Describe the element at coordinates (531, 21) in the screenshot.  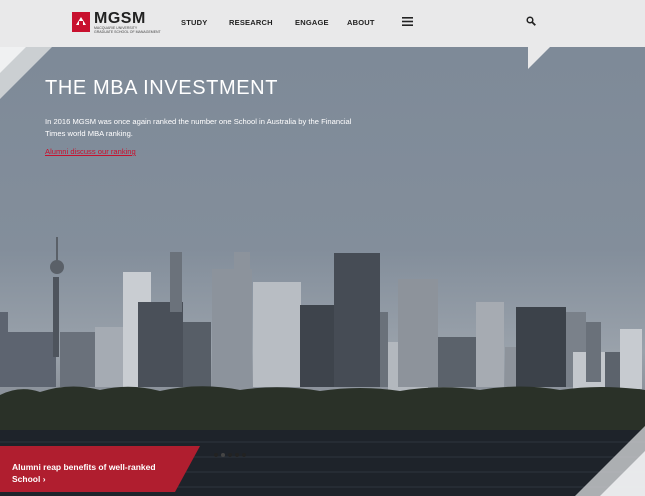
I see `search-icon` at that location.